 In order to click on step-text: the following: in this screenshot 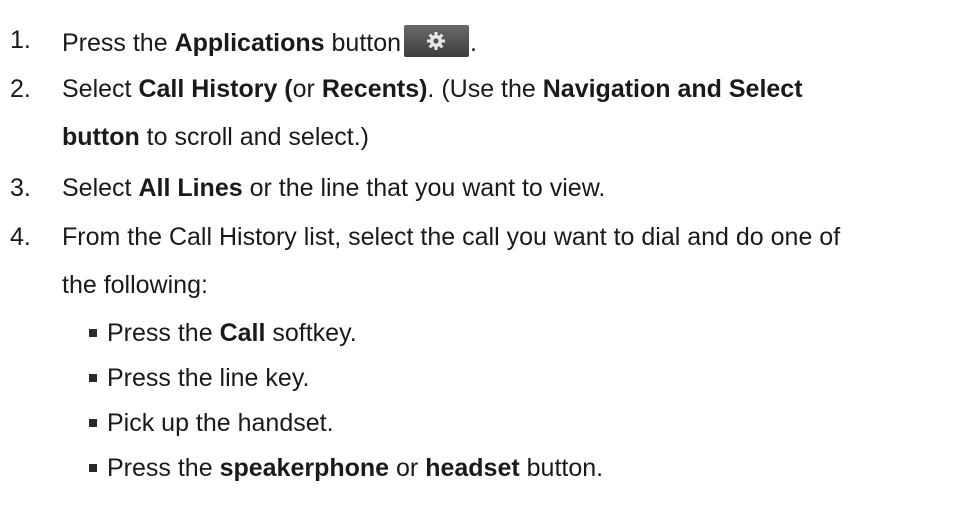, I will do `click(135, 285)`.